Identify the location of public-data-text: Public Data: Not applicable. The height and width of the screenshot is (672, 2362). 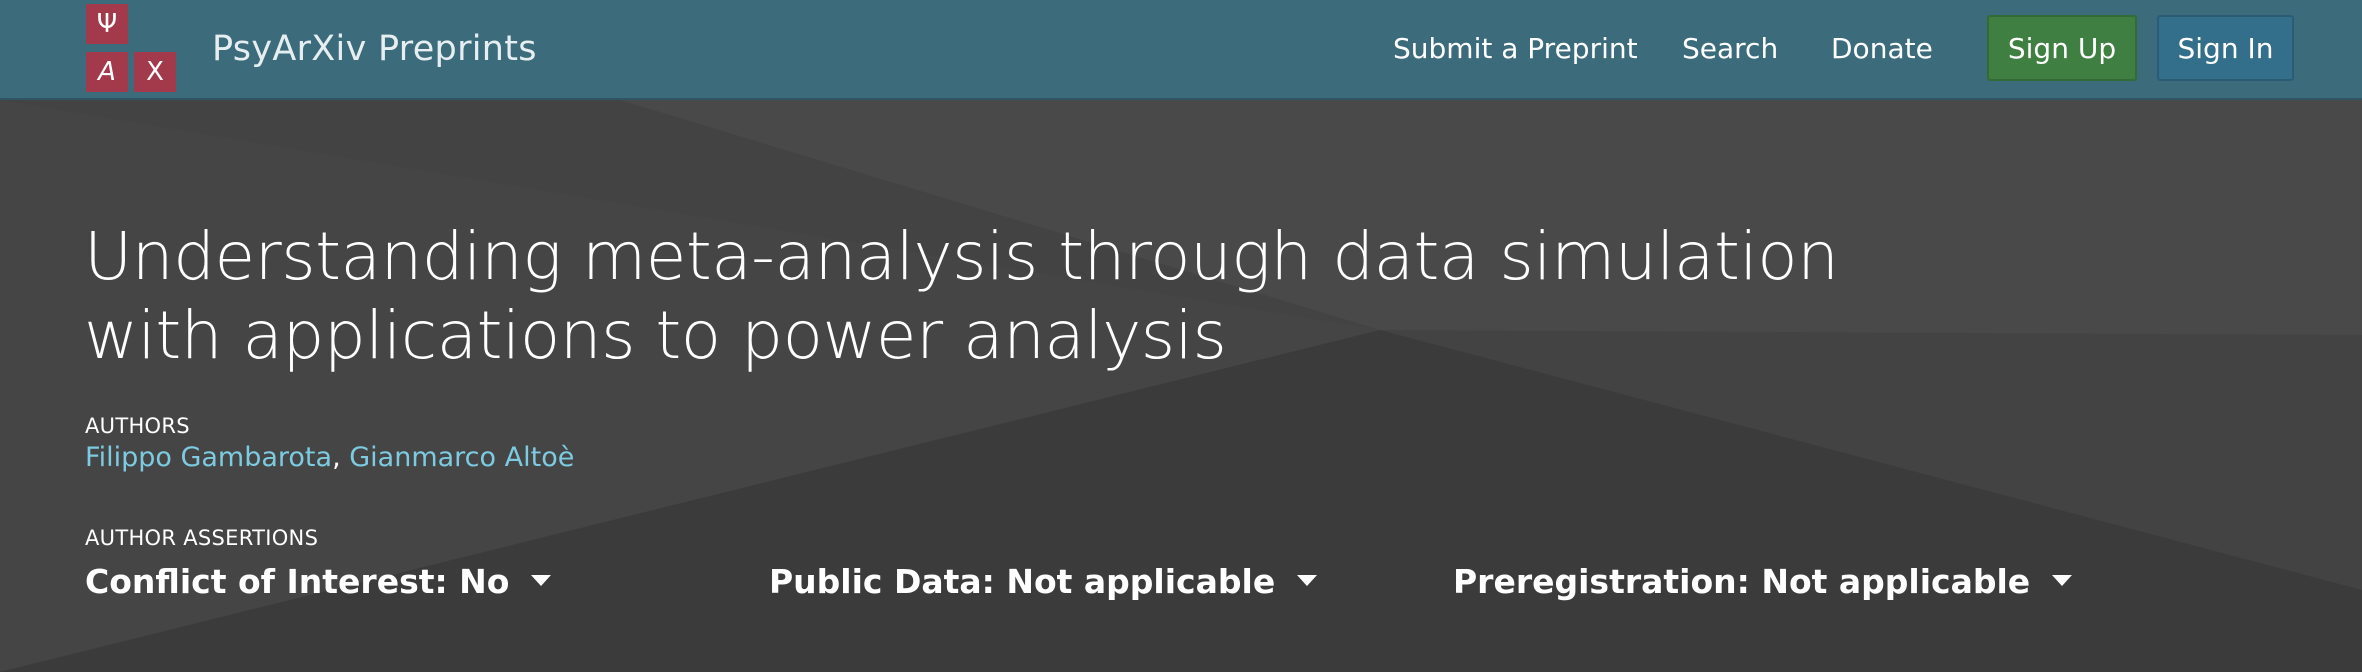
(1022, 581).